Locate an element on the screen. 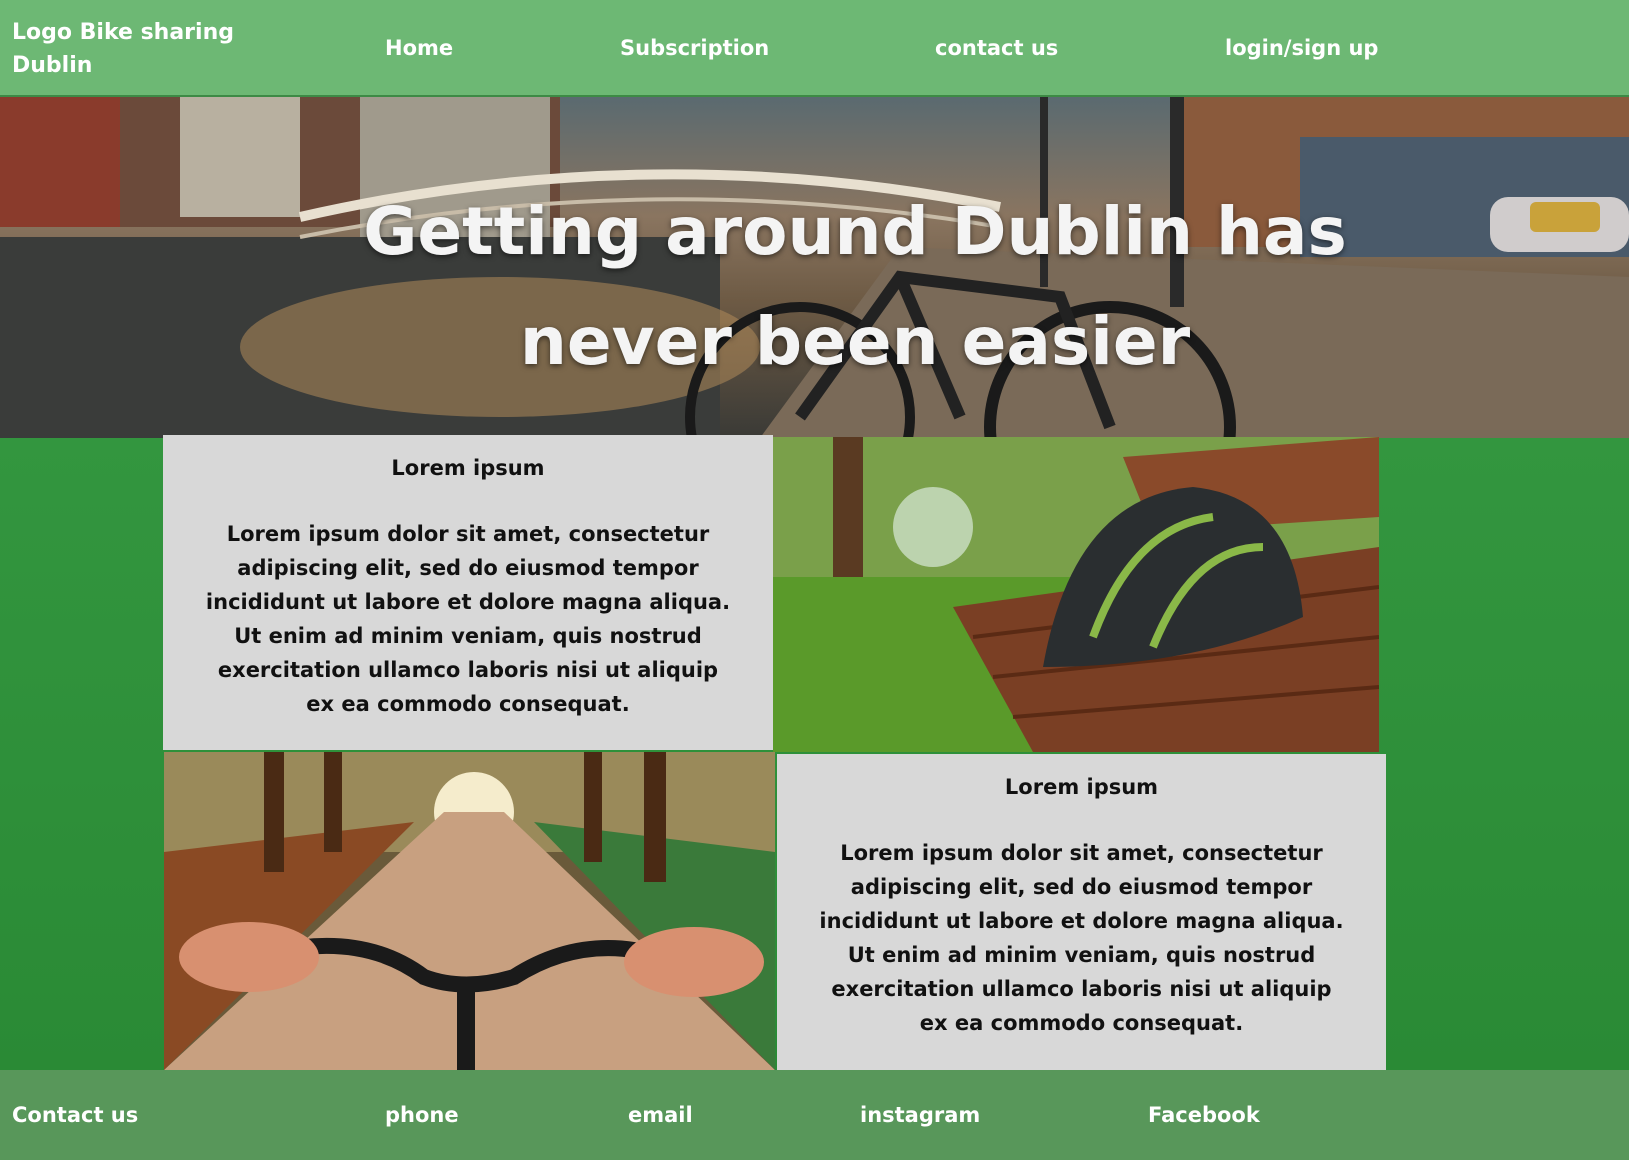 This screenshot has width=1629, height=1160. footer-phone-link: phone is located at coordinates (422, 1115).